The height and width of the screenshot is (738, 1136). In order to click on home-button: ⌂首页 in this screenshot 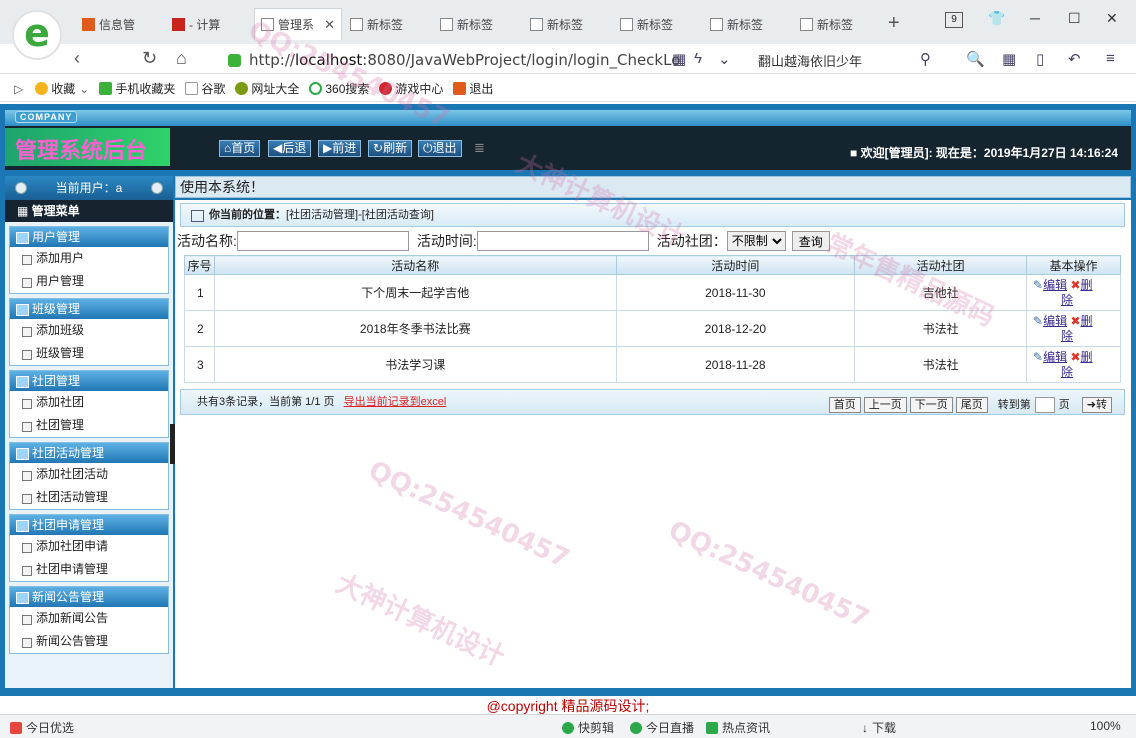, I will do `click(240, 148)`.